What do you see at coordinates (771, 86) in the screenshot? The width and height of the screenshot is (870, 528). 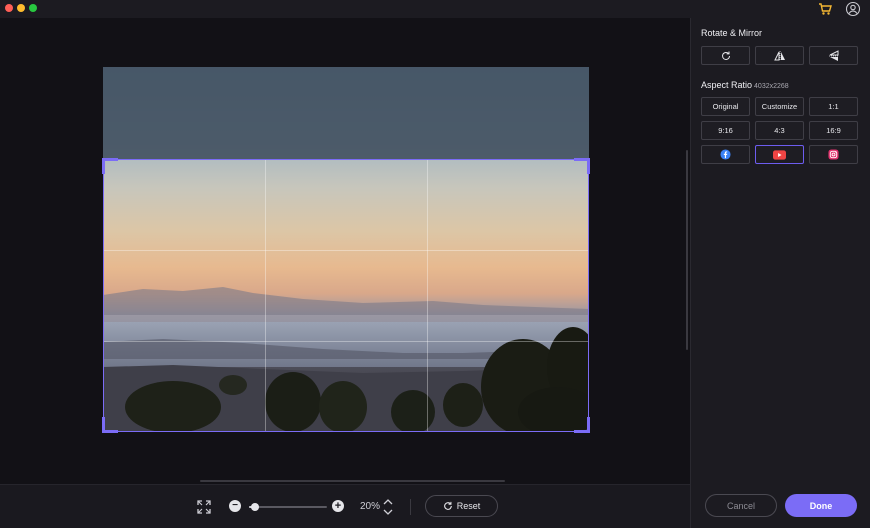 I see `aspect-resolution: 4032x2268` at bounding box center [771, 86].